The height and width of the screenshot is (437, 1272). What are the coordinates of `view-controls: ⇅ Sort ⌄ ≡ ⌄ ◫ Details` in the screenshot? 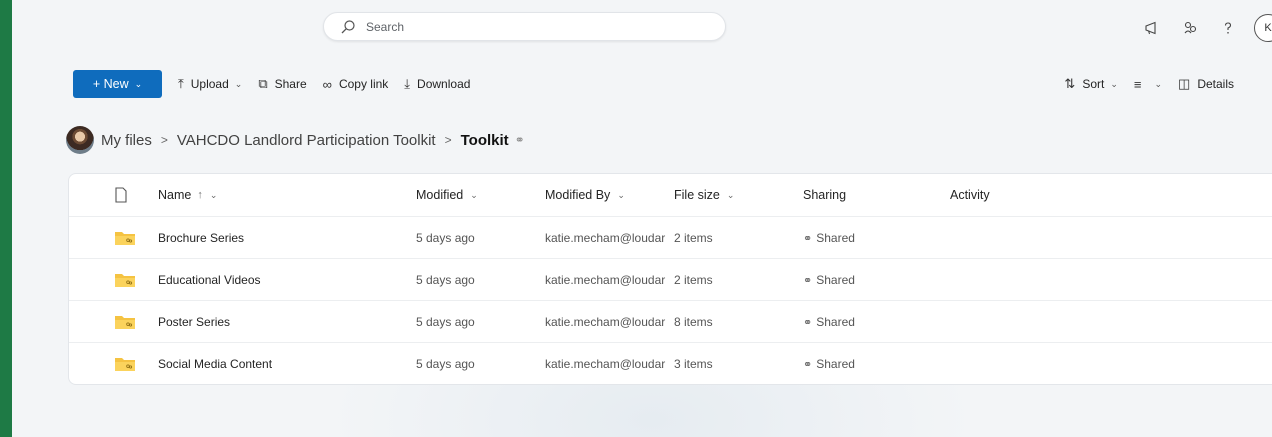 It's located at (1141, 84).